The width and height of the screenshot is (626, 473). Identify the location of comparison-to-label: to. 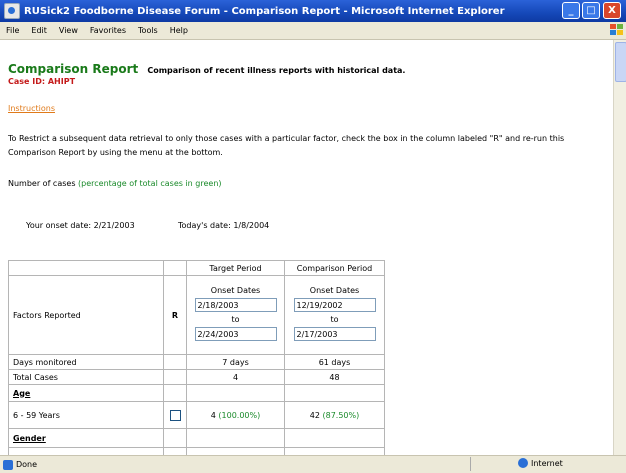
(334, 319).